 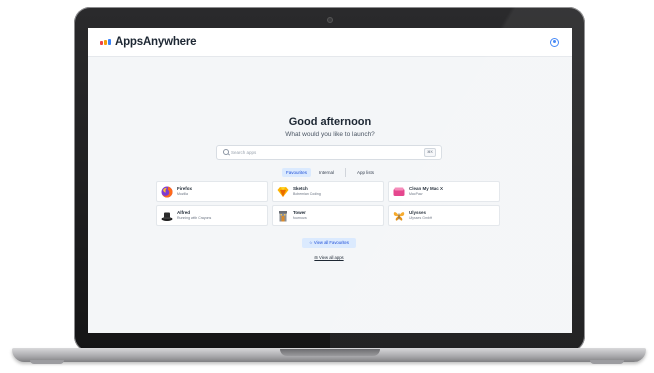 What do you see at coordinates (430, 152) in the screenshot?
I see `shortcut-badge: ⌘K` at bounding box center [430, 152].